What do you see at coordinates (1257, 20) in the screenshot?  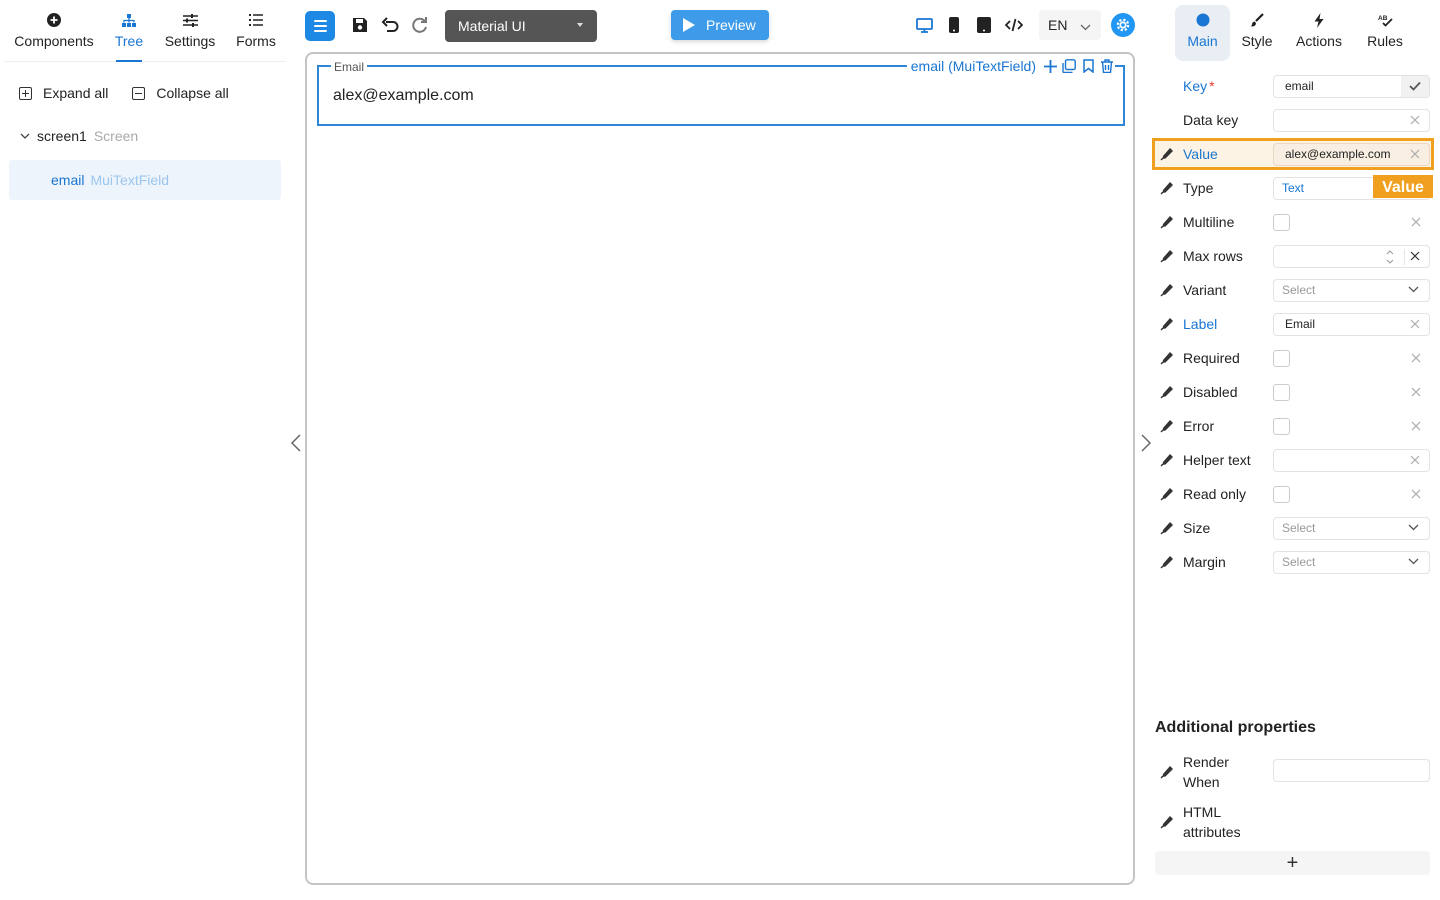 I see `brush-icon` at bounding box center [1257, 20].